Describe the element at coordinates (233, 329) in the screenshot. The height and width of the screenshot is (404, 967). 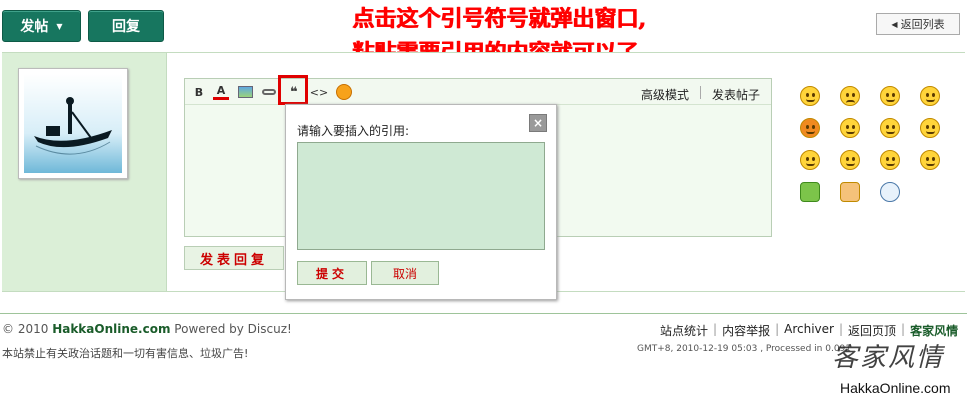
I see `powered-by: Powered by Discuz!` at that location.